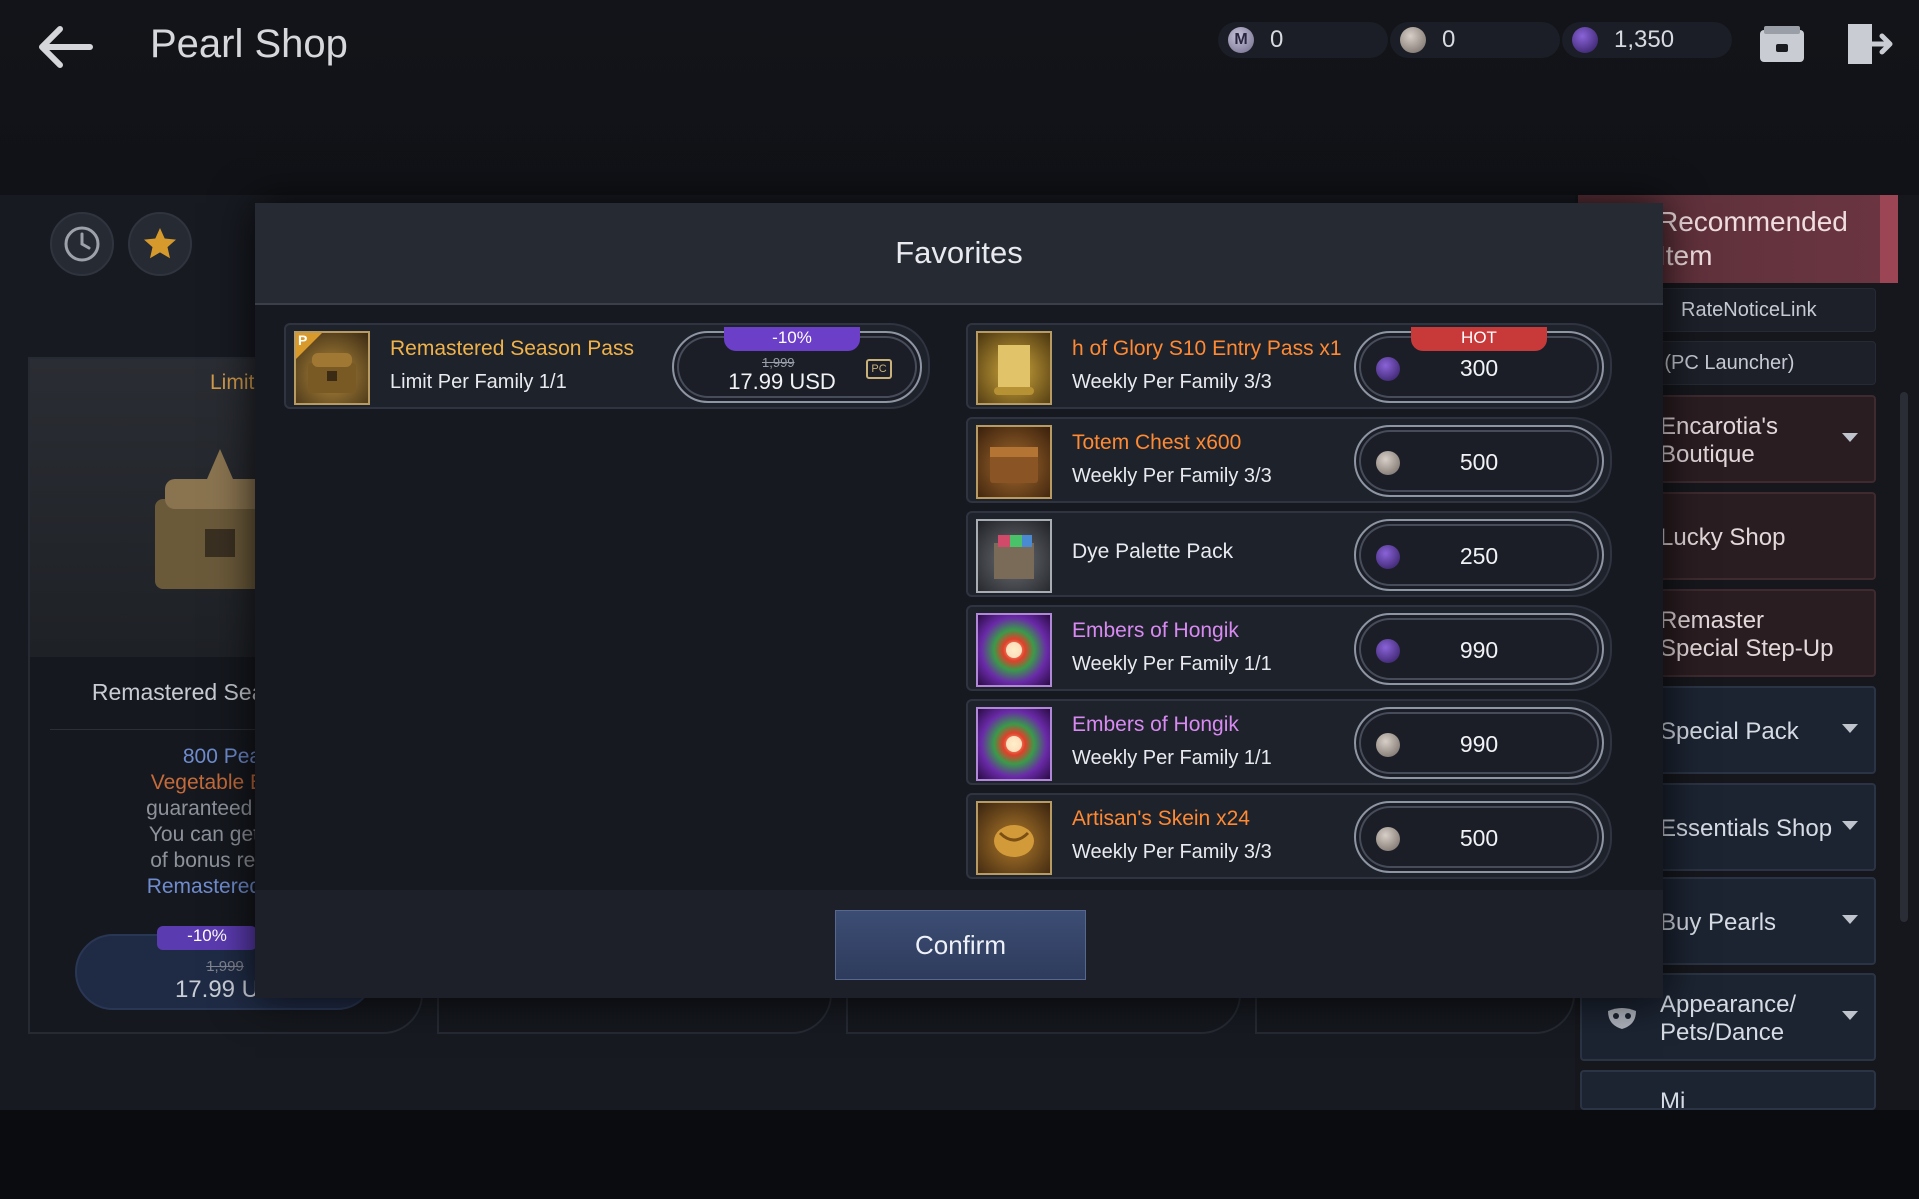 Image resolution: width=1919 pixels, height=1199 pixels. Describe the element at coordinates (1289, 554) in the screenshot. I see `favorite-item: Dye Palette Pack 250` at that location.